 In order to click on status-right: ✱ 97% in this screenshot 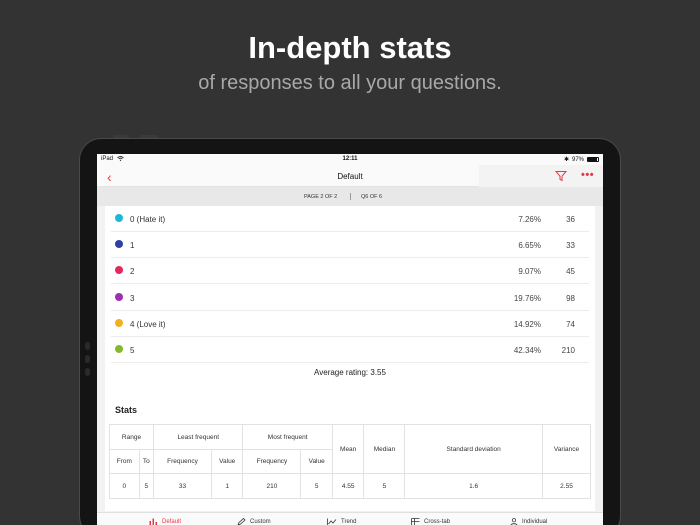, I will do `click(581, 159)`.